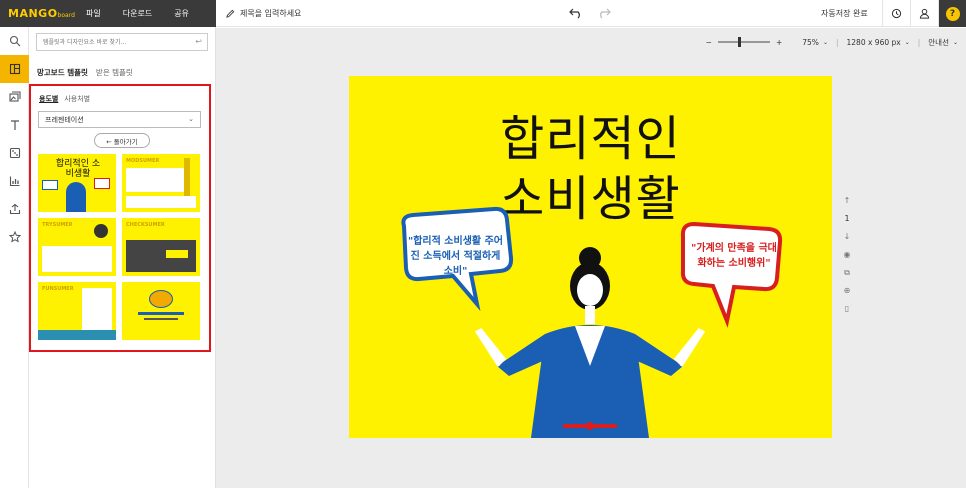 This screenshot has width=966, height=488. What do you see at coordinates (89, 72) in the screenshot?
I see `template-tabs: 망고보드 템플릿 받은 템플릿` at bounding box center [89, 72].